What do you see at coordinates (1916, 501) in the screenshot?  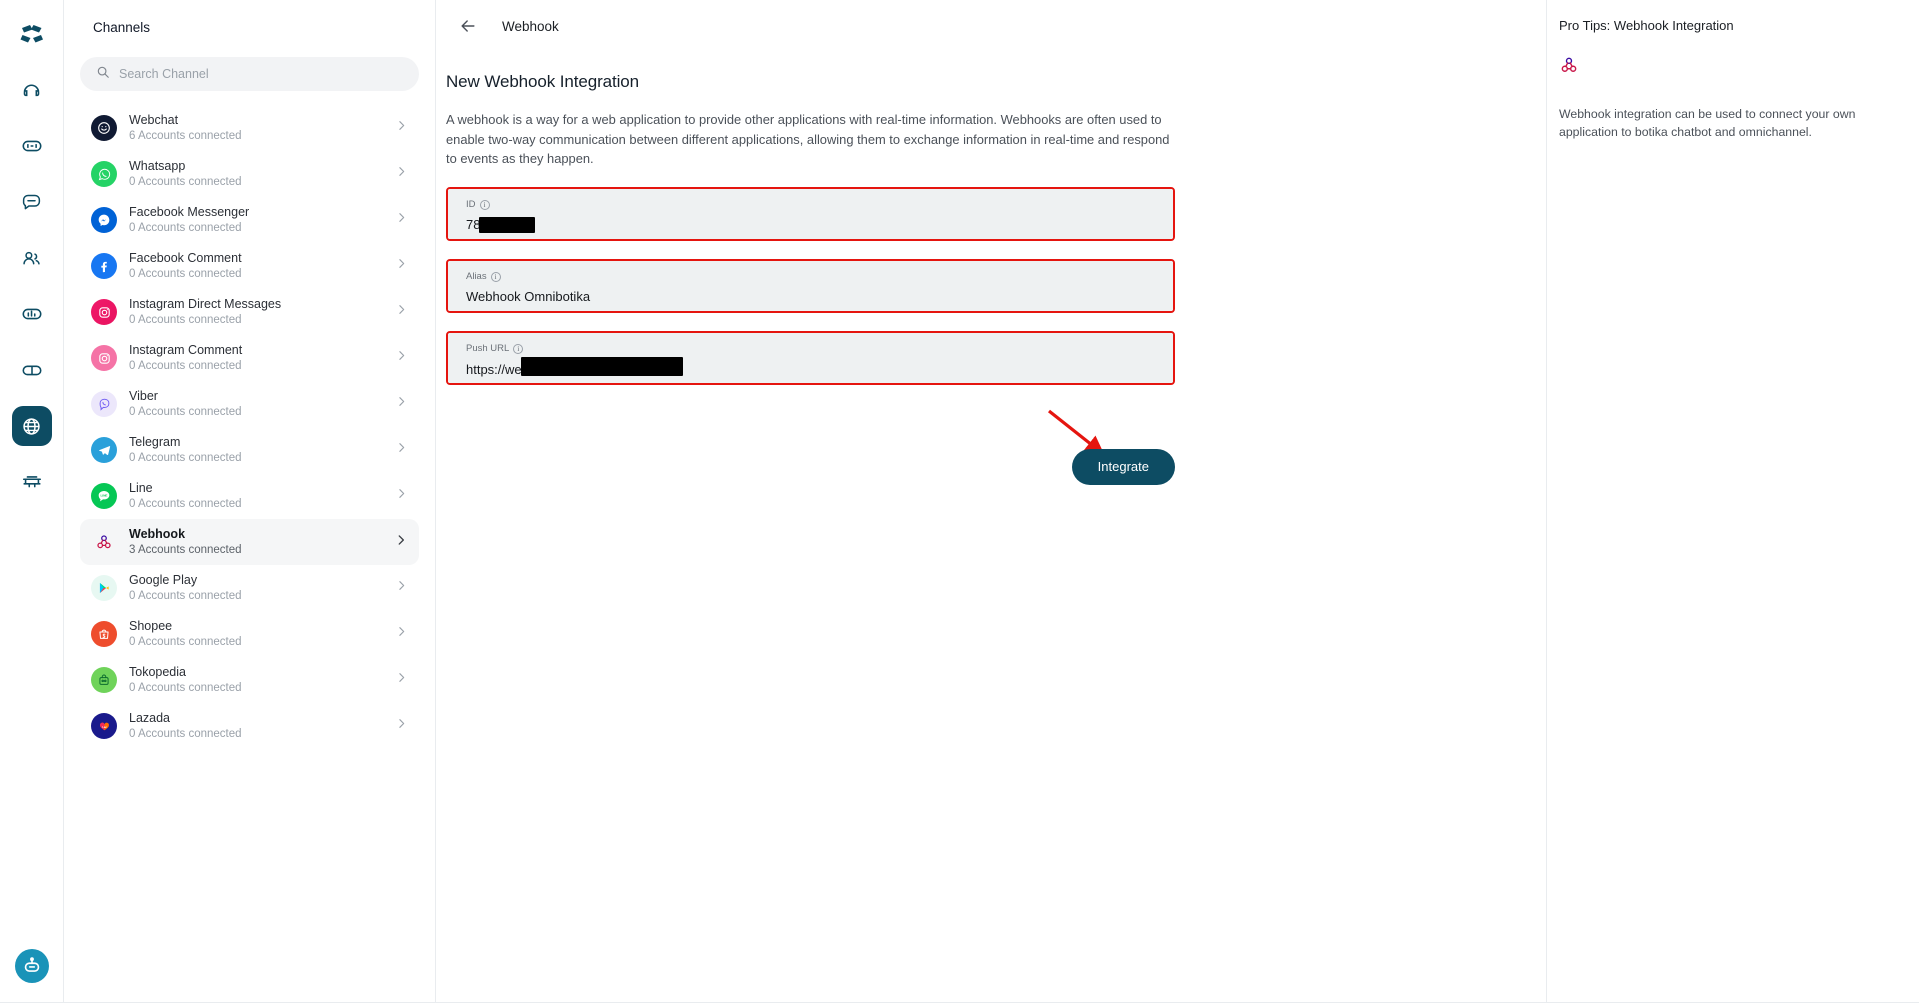 I see `page-scrollbar` at bounding box center [1916, 501].